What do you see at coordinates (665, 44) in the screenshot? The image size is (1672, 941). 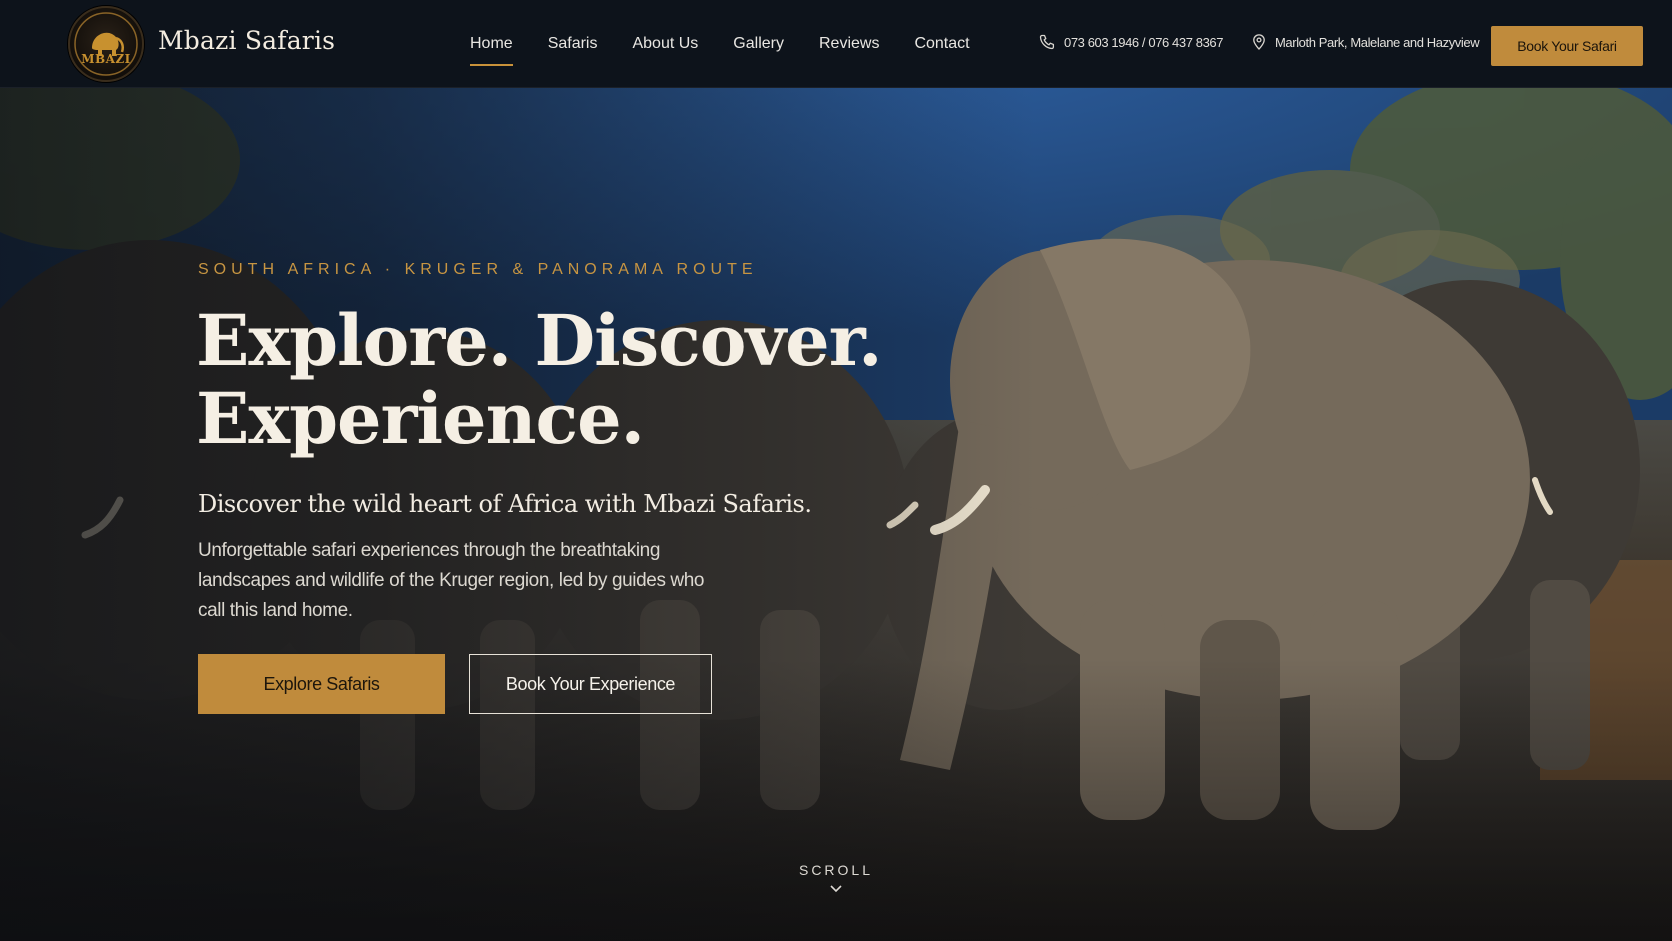 I see `nav-link-about-us: About Us` at bounding box center [665, 44].